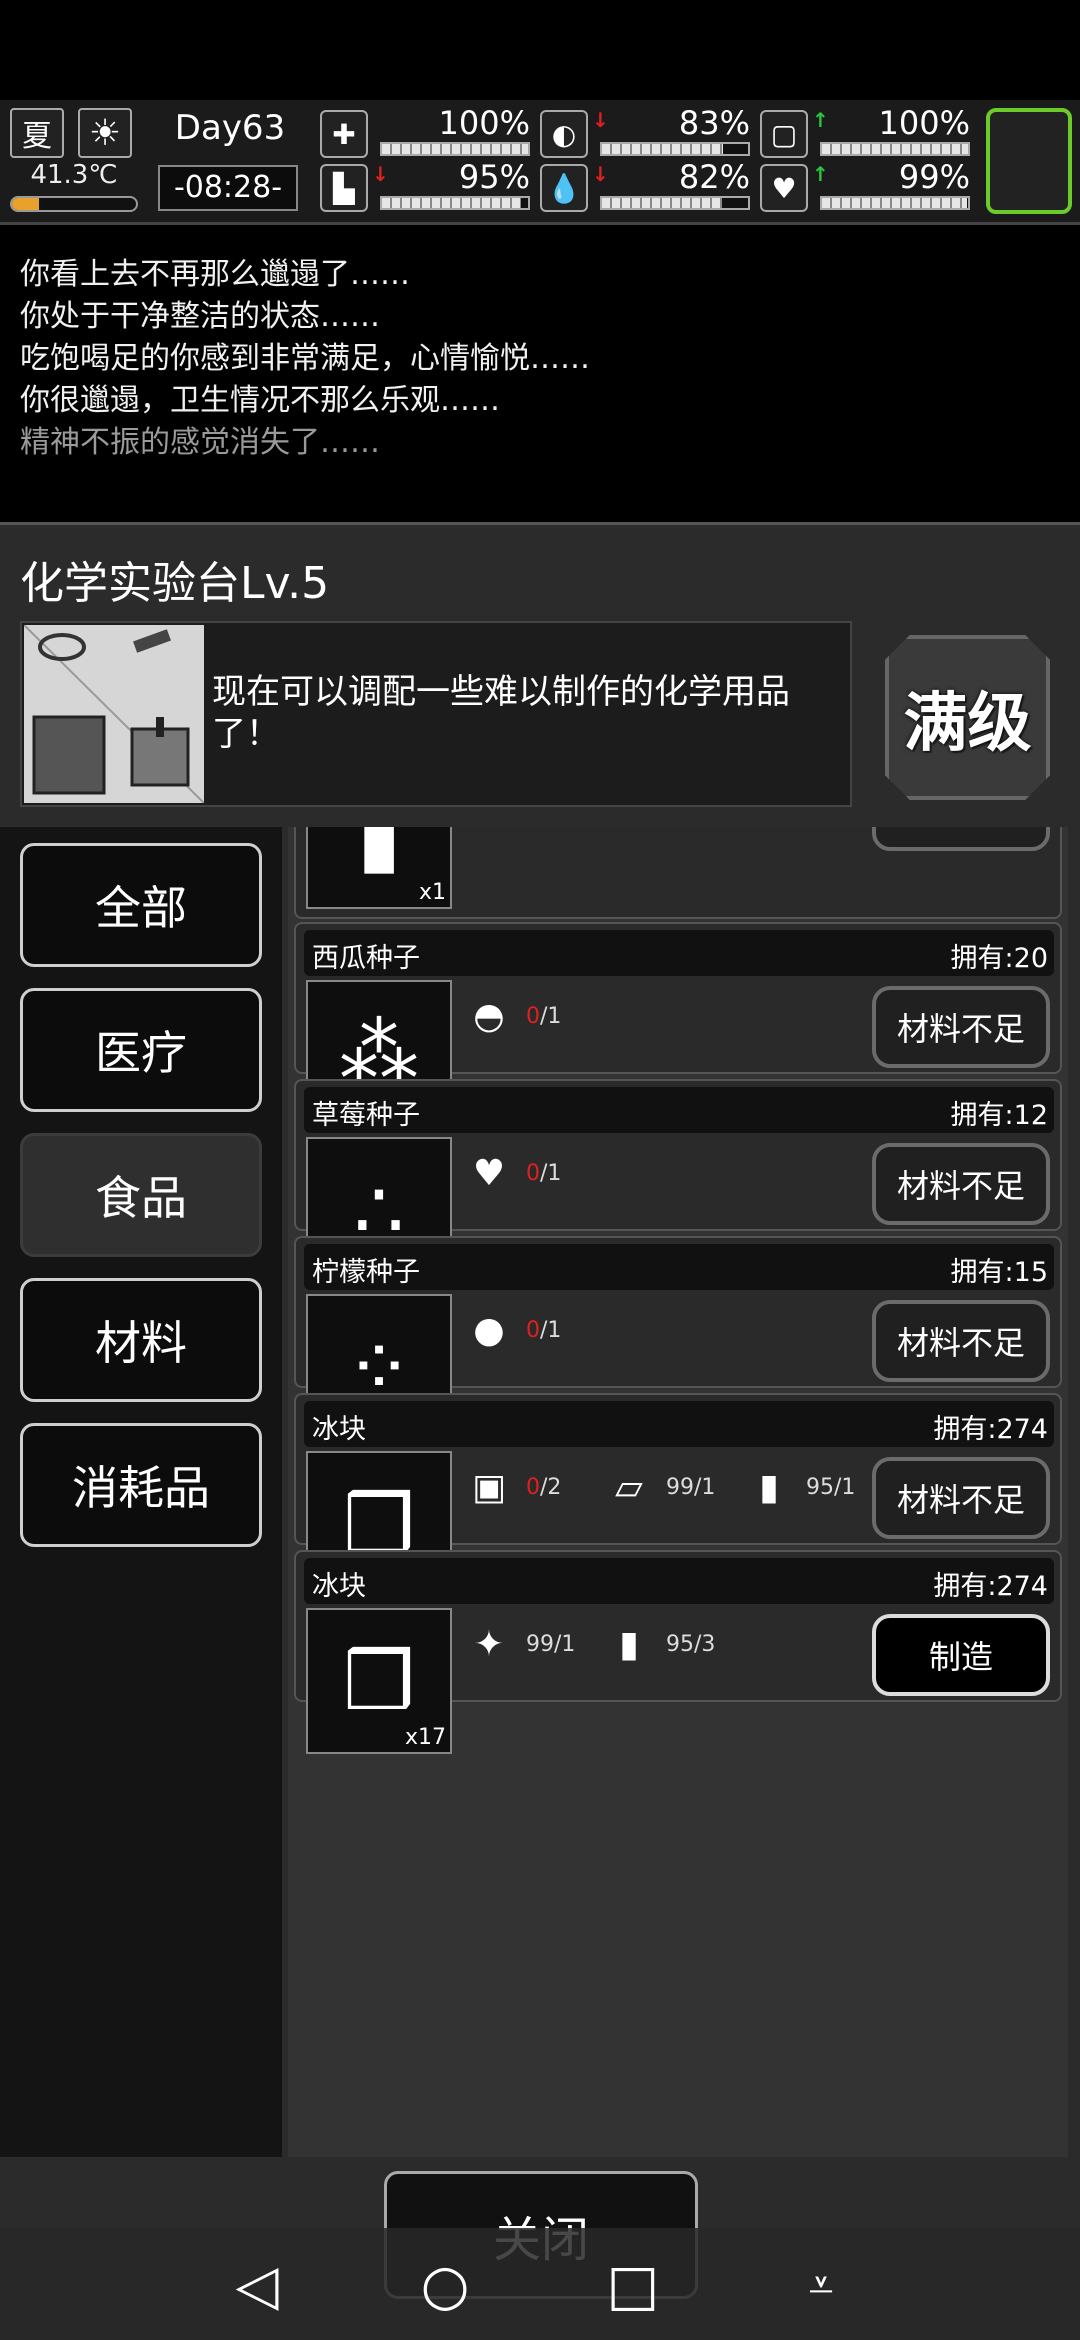 The width and height of the screenshot is (1080, 2340). Describe the element at coordinates (678, 1338) in the screenshot. I see `recipe-card: 柠檬种子拥有:15⁘x1●0/1材料不足` at that location.